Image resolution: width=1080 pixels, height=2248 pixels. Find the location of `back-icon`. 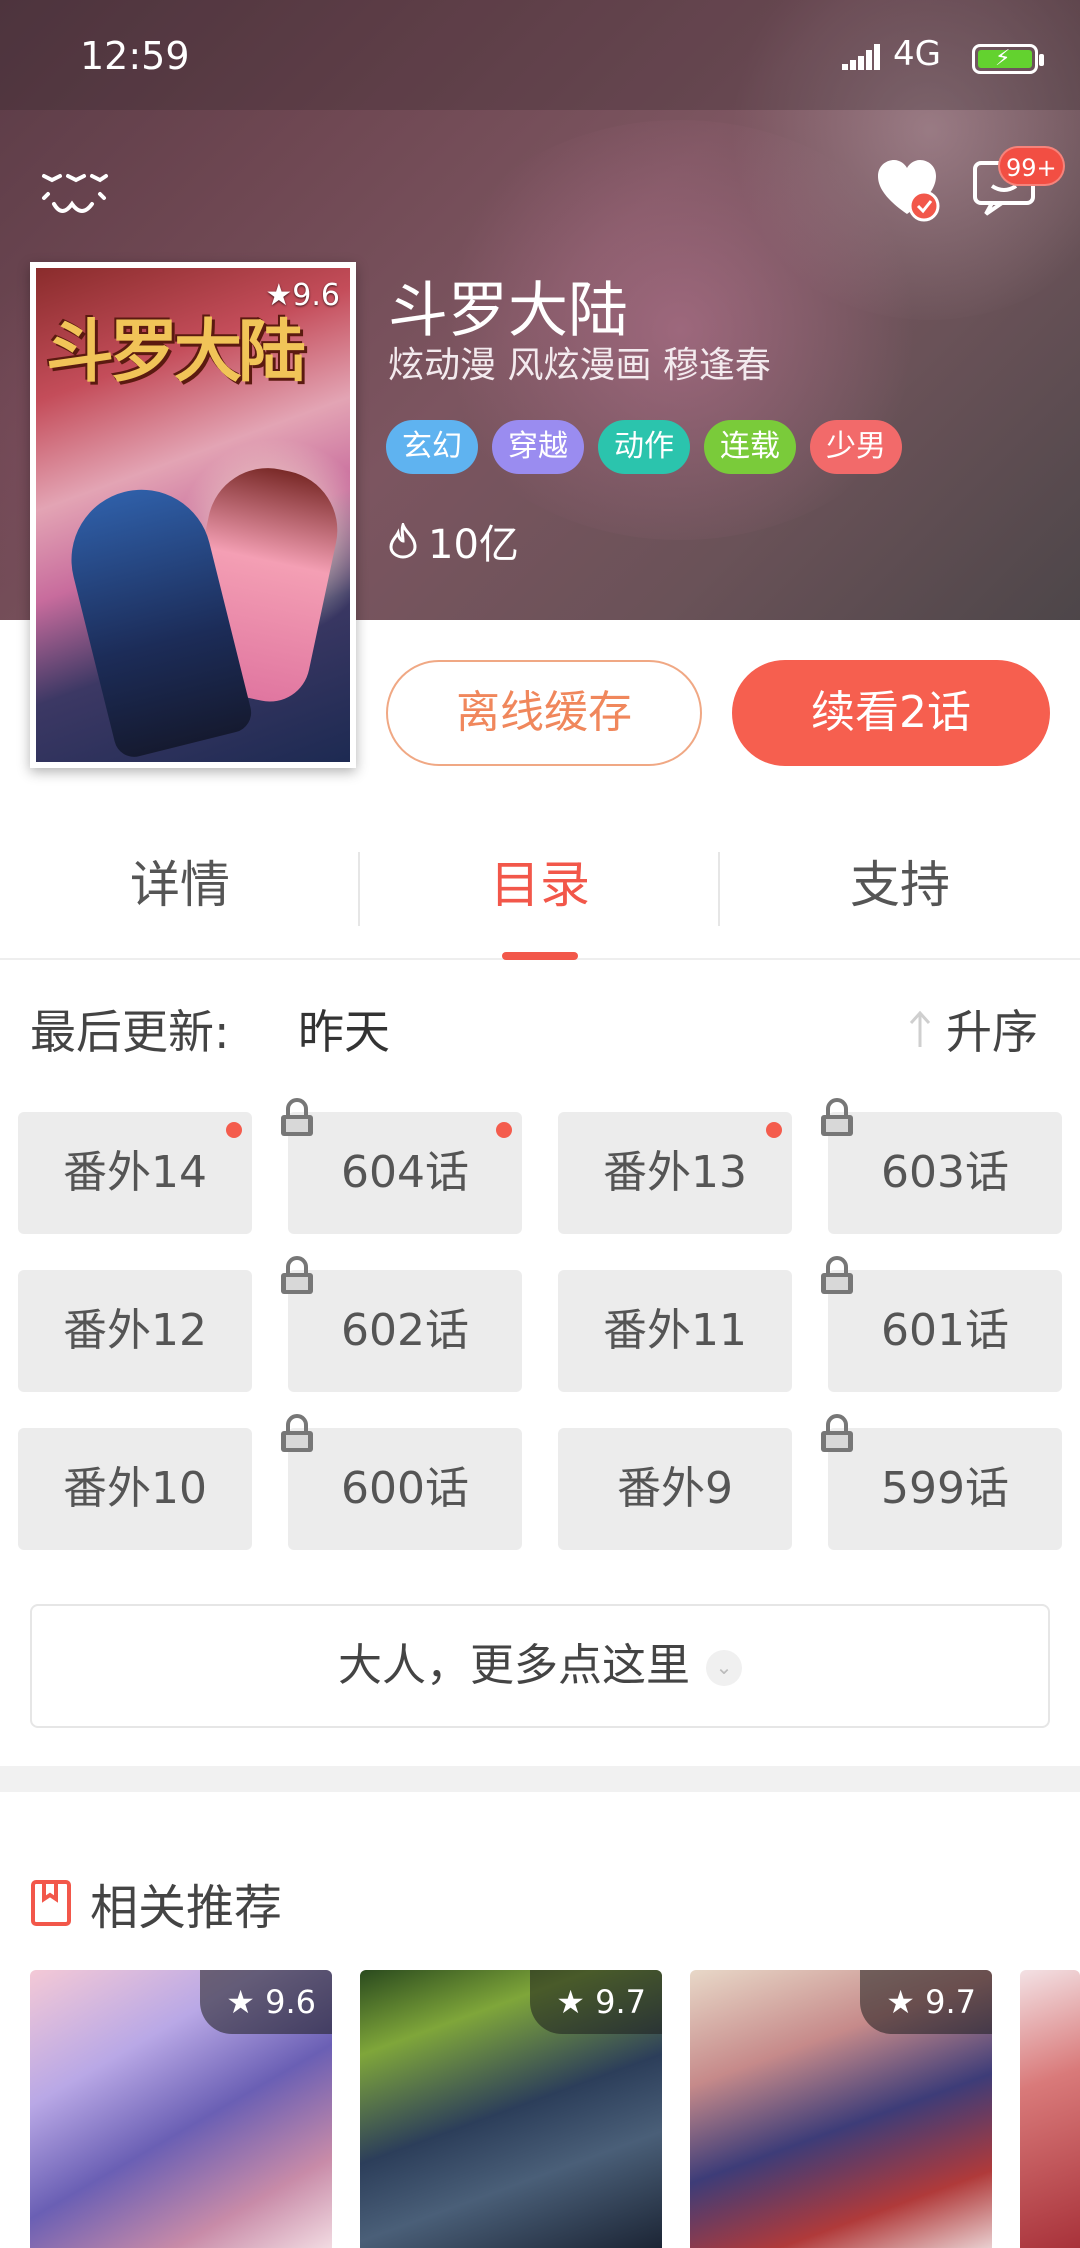

back-icon is located at coordinates (75, 198).